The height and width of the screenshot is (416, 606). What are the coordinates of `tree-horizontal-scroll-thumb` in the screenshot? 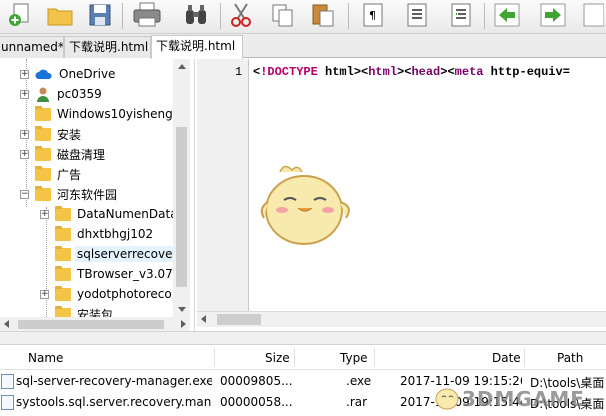 It's located at (91, 324).